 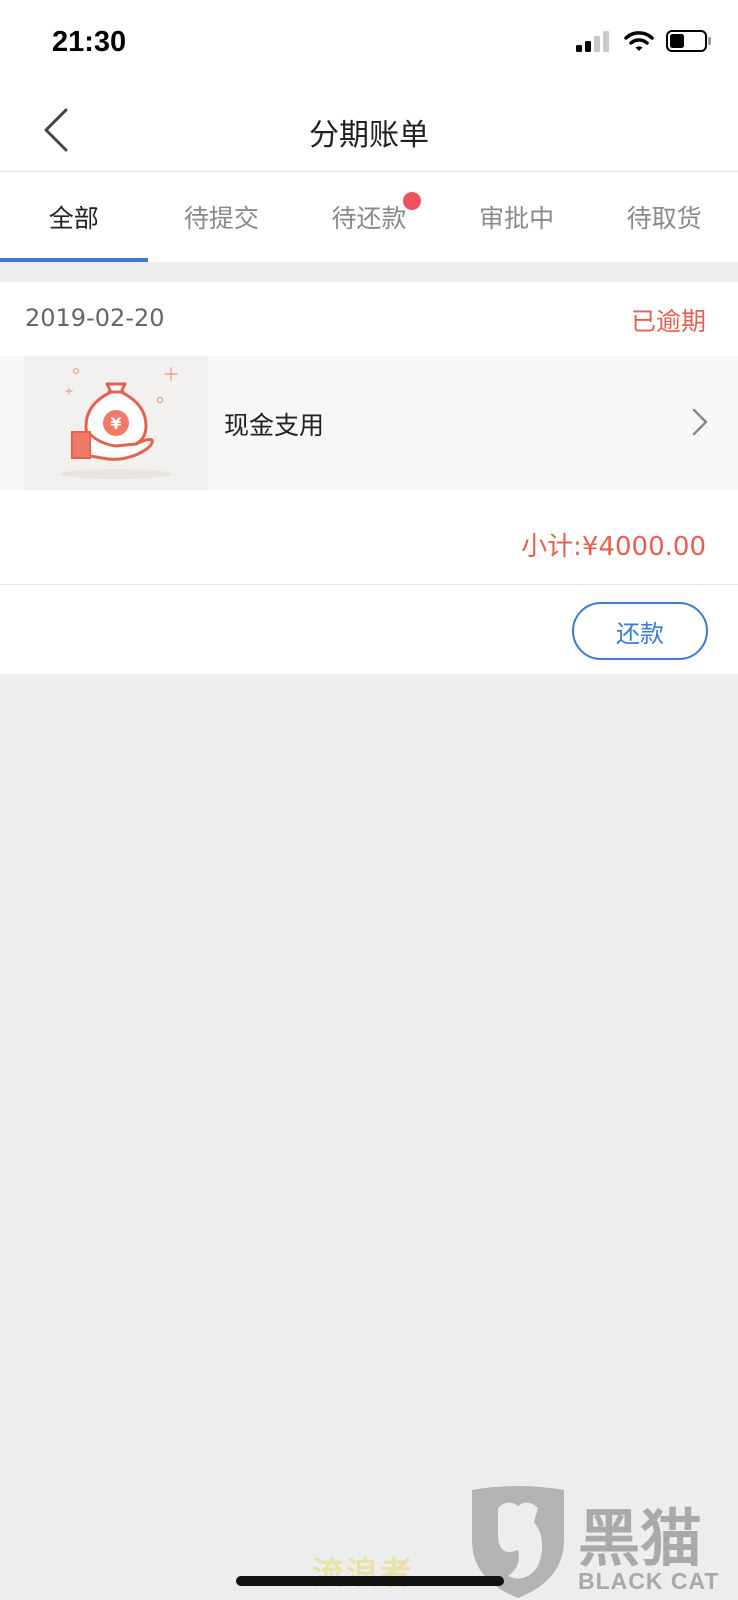 I want to click on tab-label: 全部, so click(x=73, y=218).